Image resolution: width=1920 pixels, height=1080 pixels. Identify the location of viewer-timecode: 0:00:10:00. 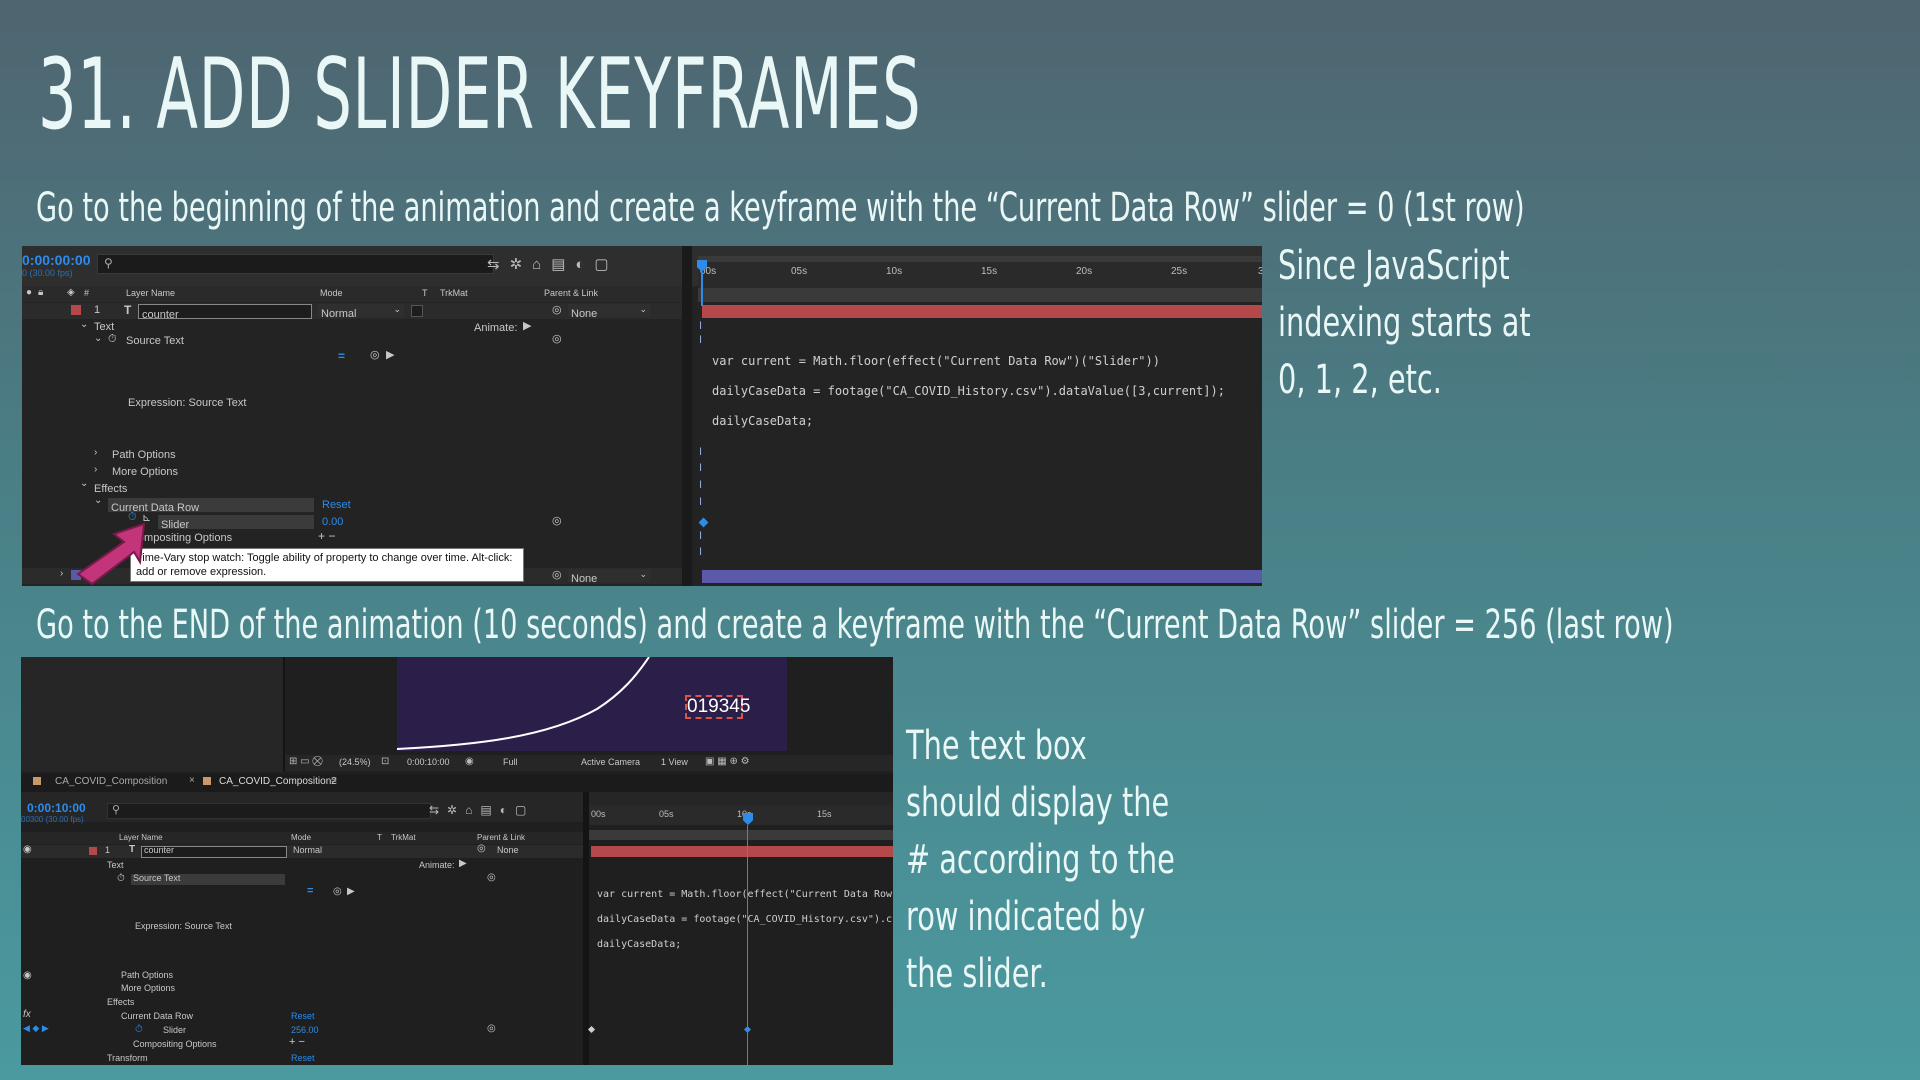
(428, 762).